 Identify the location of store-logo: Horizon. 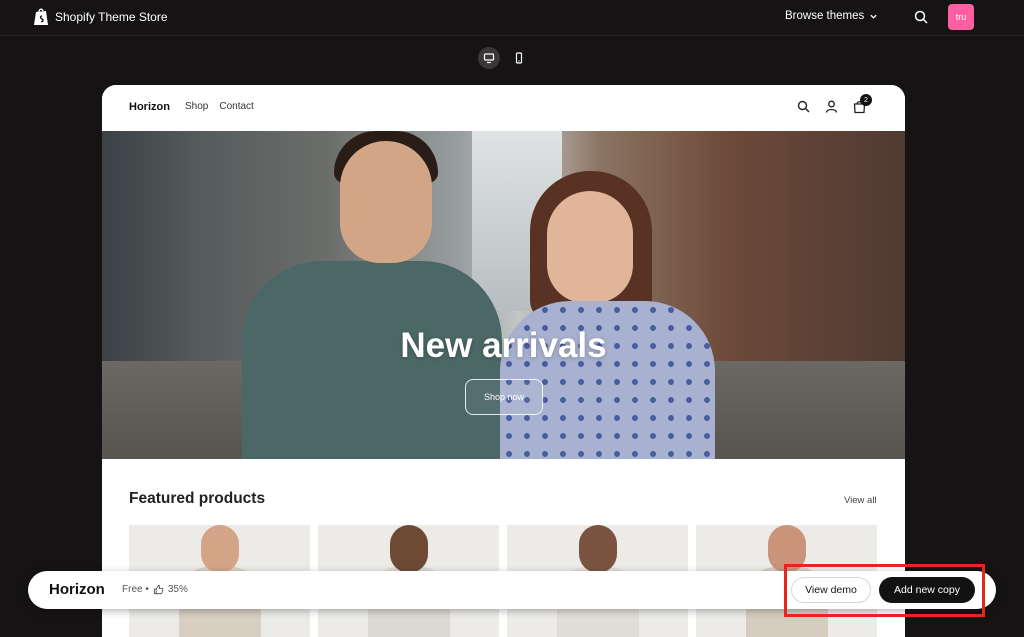
(149, 107).